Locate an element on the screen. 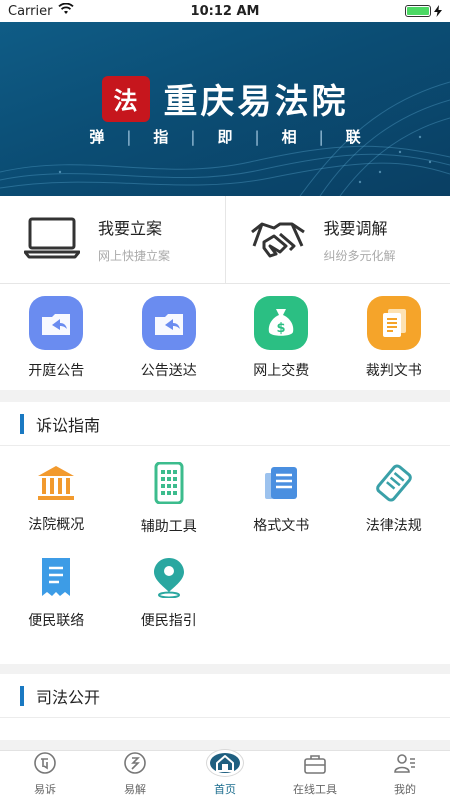 The height and width of the screenshot is (800, 450). tab-yisu: 易诉 is located at coordinates (45, 775).